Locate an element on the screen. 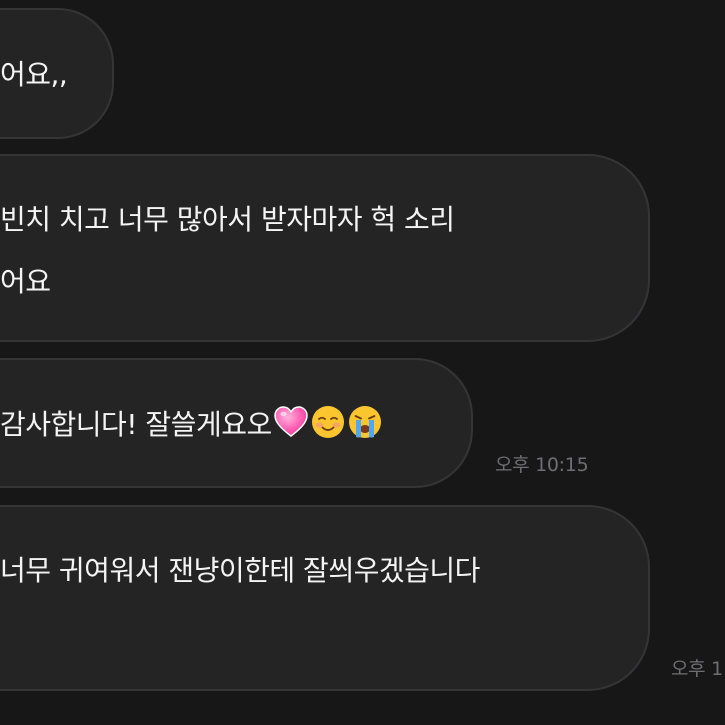  crying-face-icon is located at coordinates (365, 419).